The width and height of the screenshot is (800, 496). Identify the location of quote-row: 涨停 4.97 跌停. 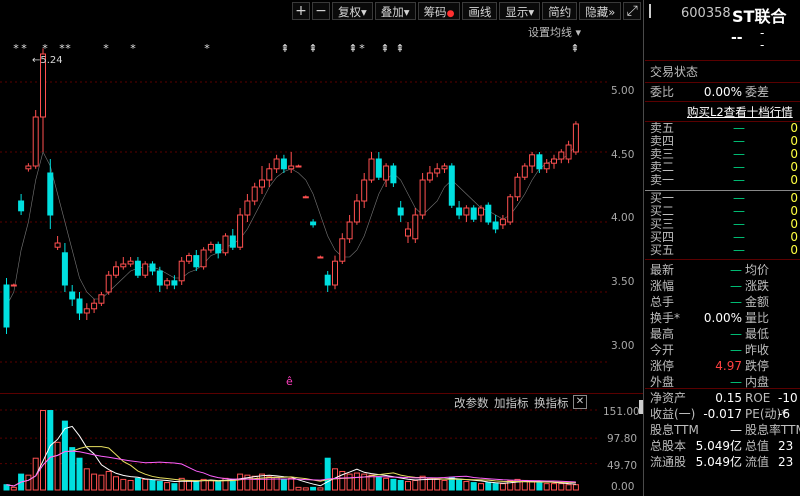
(710, 366).